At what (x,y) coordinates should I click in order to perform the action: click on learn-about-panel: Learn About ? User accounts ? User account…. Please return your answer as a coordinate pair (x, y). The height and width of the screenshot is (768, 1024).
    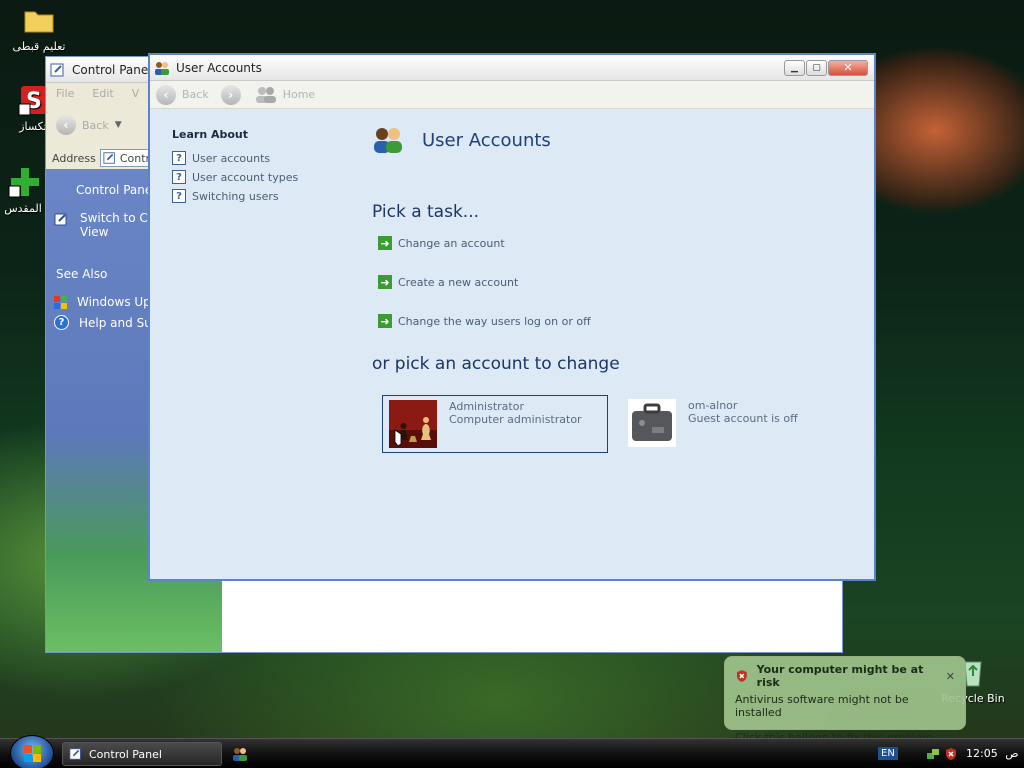
    Looking at the image, I should click on (262, 168).